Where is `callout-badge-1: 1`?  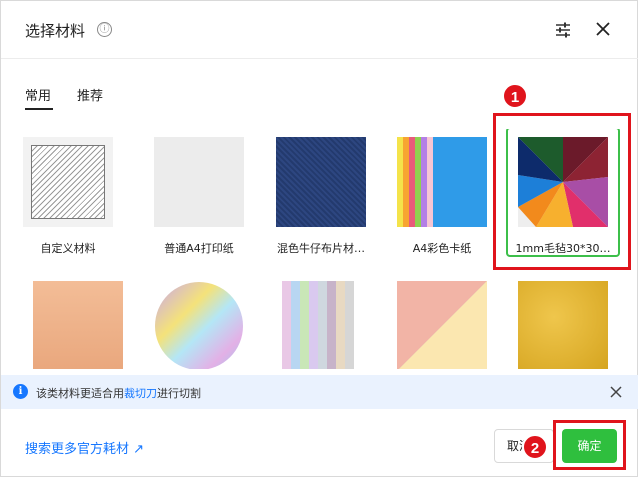
callout-badge-1: 1 is located at coordinates (515, 96).